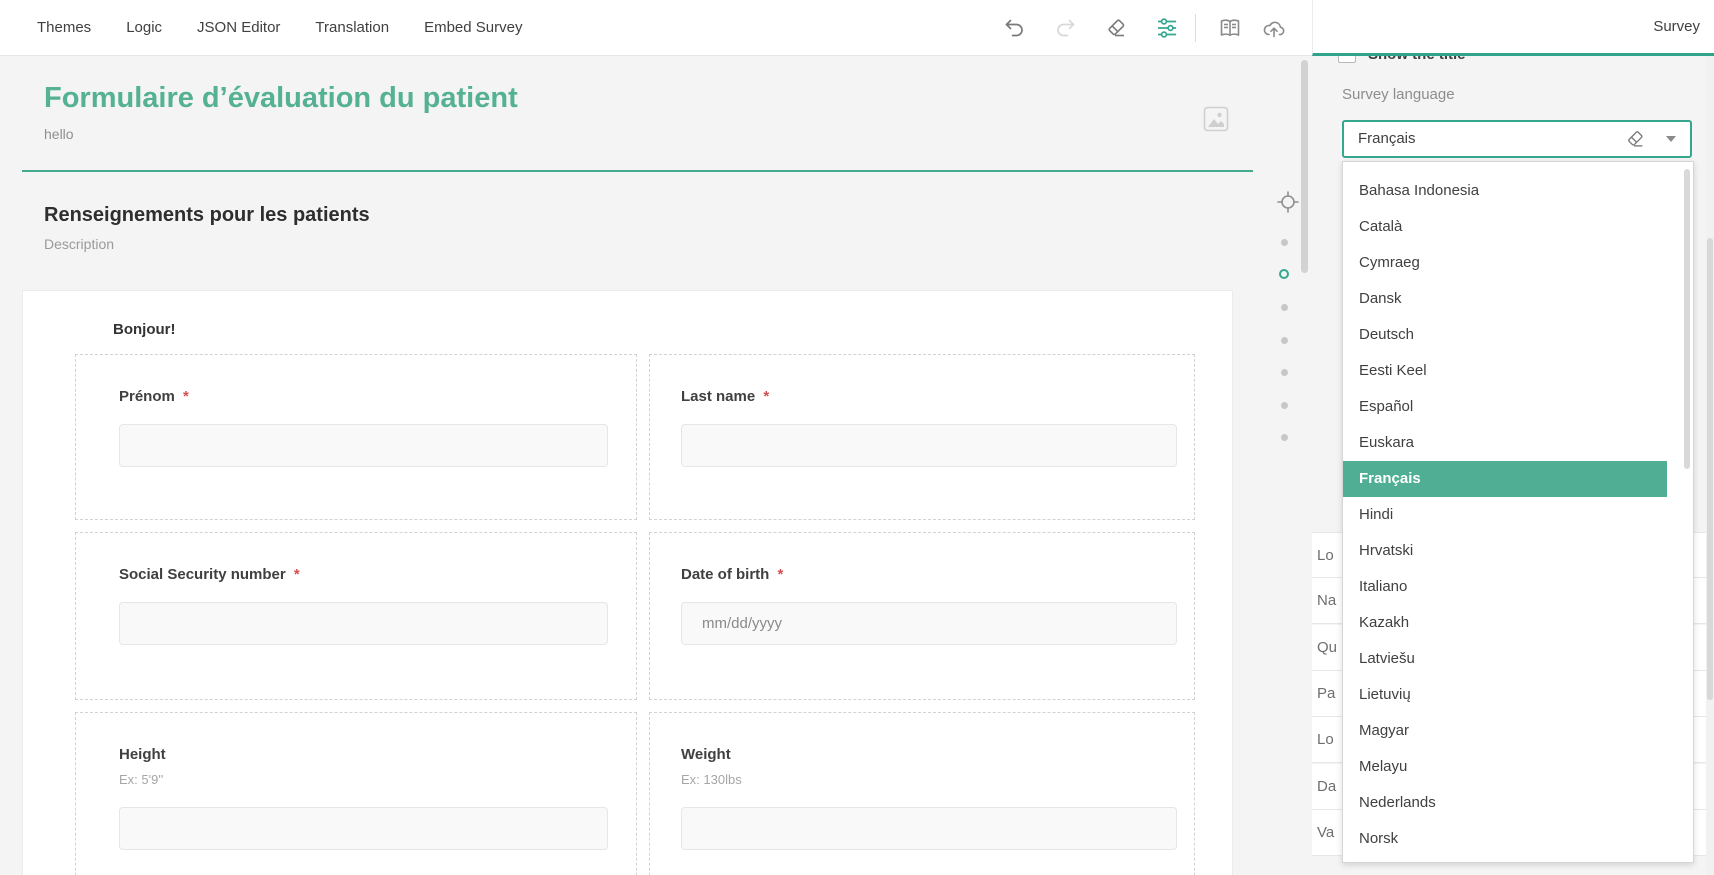 The image size is (1714, 875). Describe the element at coordinates (1505, 659) in the screenshot. I see `language-option-latvie-u: Latviešu` at that location.